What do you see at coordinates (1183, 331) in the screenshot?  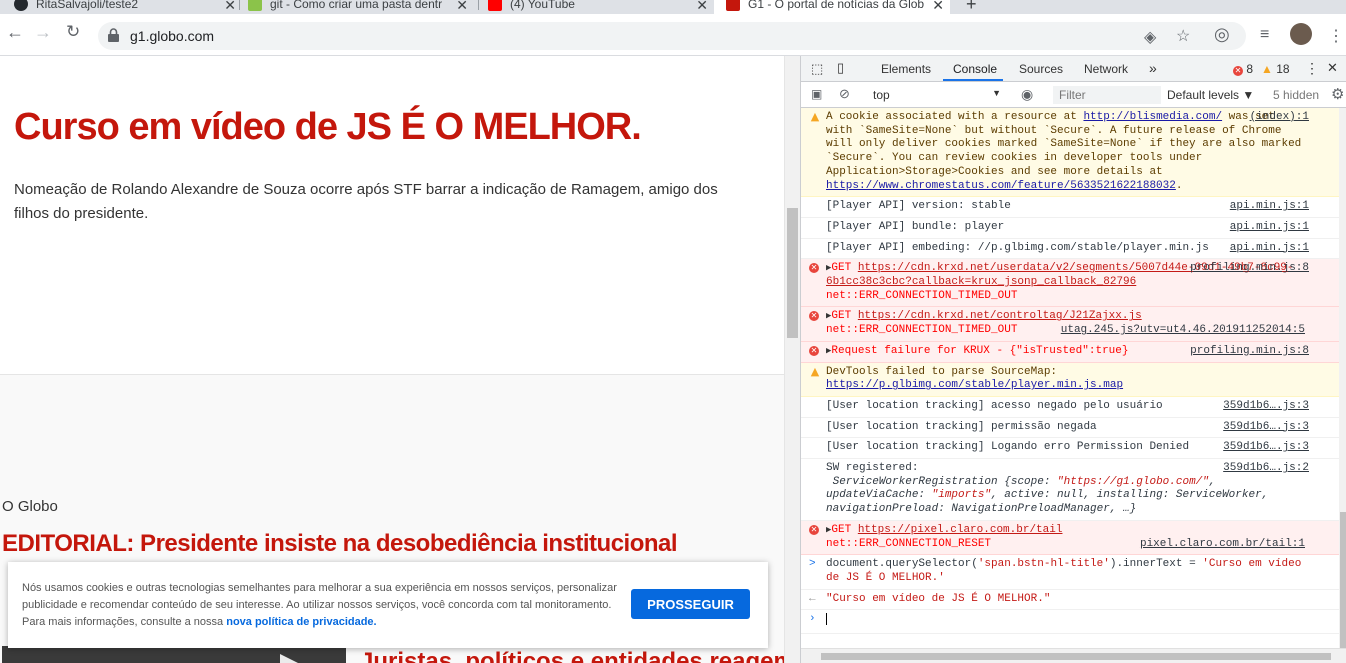 I see `message-source-link: utag.245.js?utv=ut4.46.201911252014:5` at bounding box center [1183, 331].